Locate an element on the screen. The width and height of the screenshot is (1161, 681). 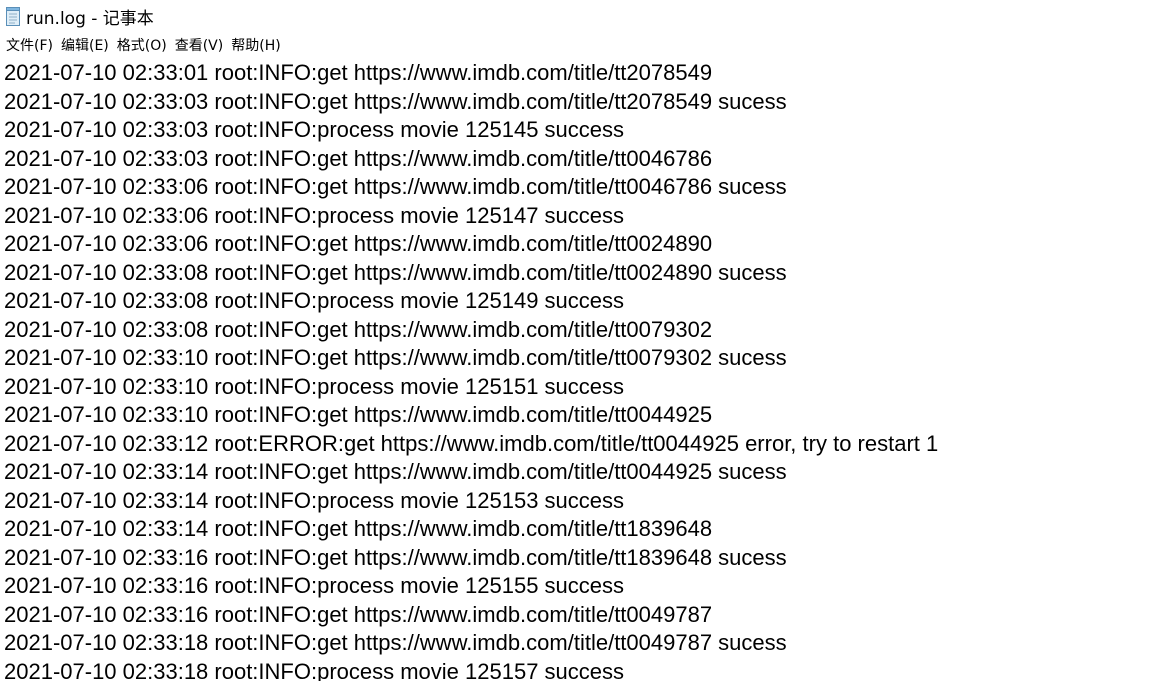
menu-view: 查看(V) is located at coordinates (199, 46).